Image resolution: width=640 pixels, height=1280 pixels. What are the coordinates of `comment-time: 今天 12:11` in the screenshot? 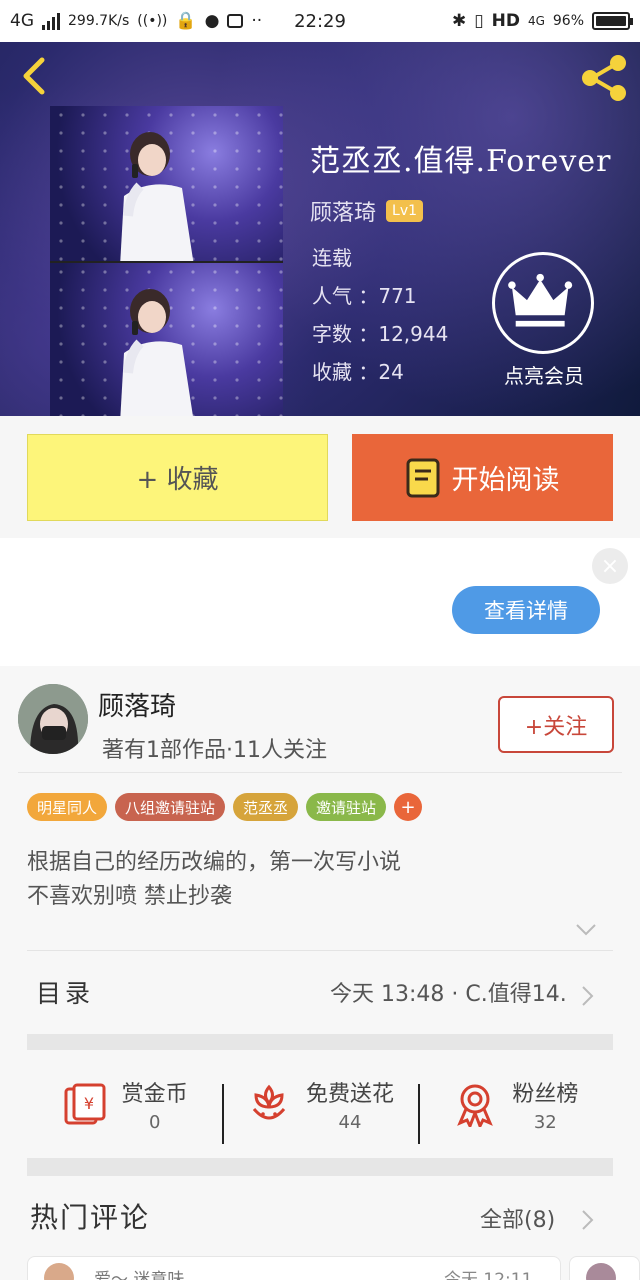 It's located at (488, 1275).